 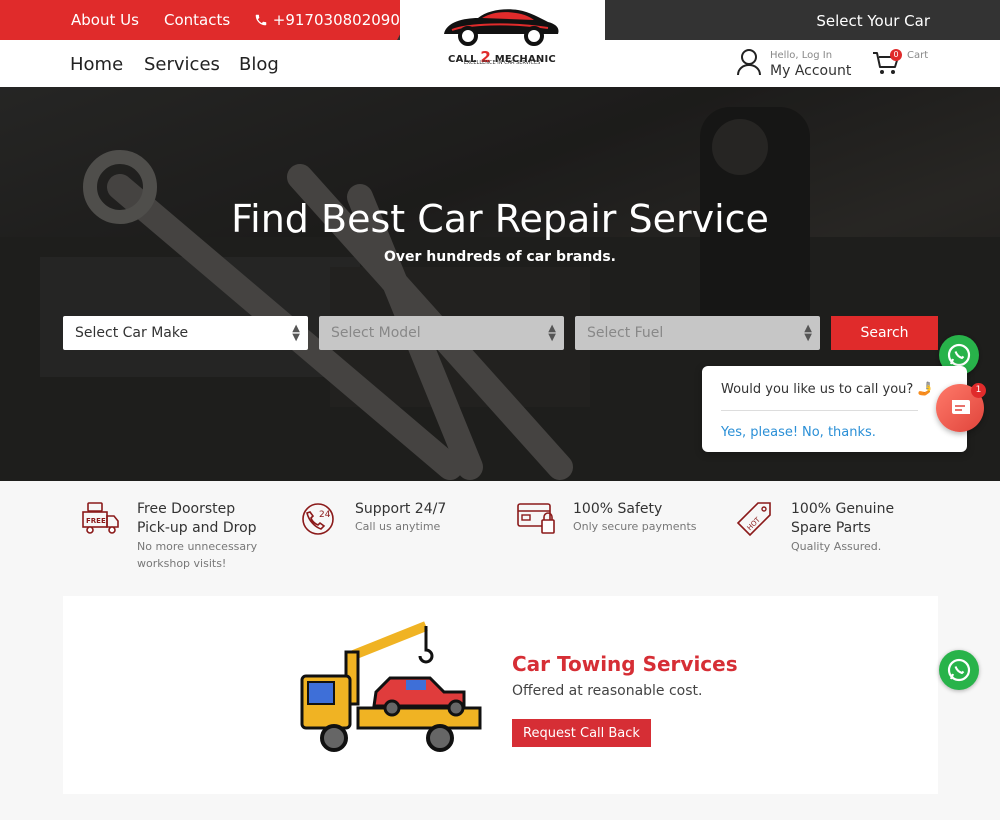 I want to click on feature-desc-safety: Only secure payments, so click(x=635, y=526).